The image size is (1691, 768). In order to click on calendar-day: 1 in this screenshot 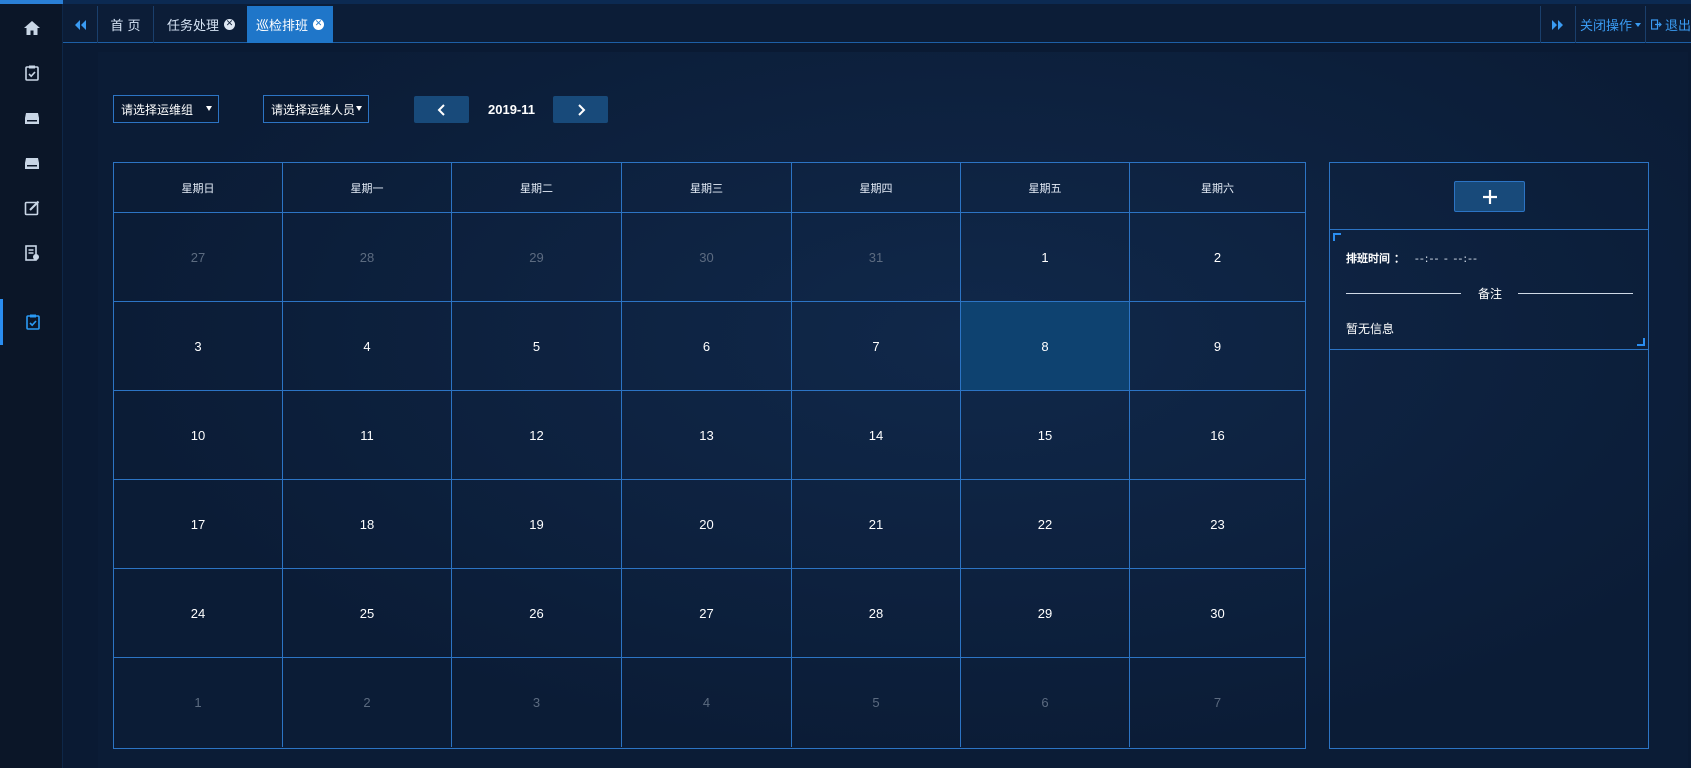, I will do `click(1045, 257)`.